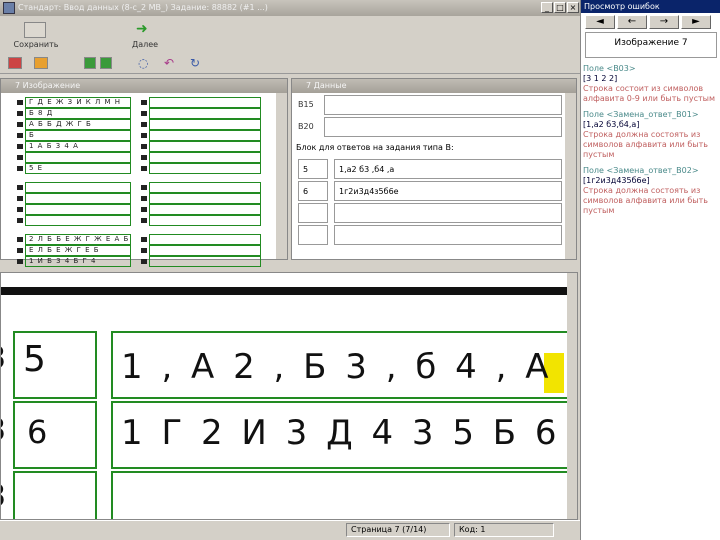 The image size is (720, 540). I want to click on last-error-button: ►, so click(696, 22).